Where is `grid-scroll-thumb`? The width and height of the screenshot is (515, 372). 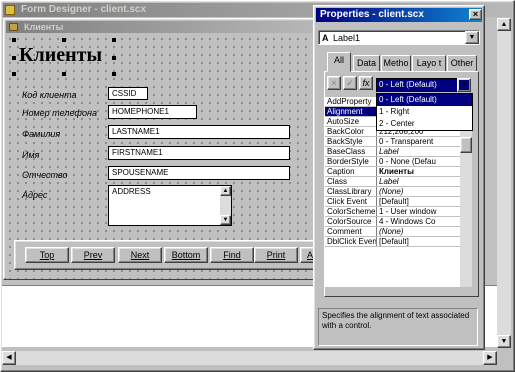
grid-scroll-thumb is located at coordinates (466, 145).